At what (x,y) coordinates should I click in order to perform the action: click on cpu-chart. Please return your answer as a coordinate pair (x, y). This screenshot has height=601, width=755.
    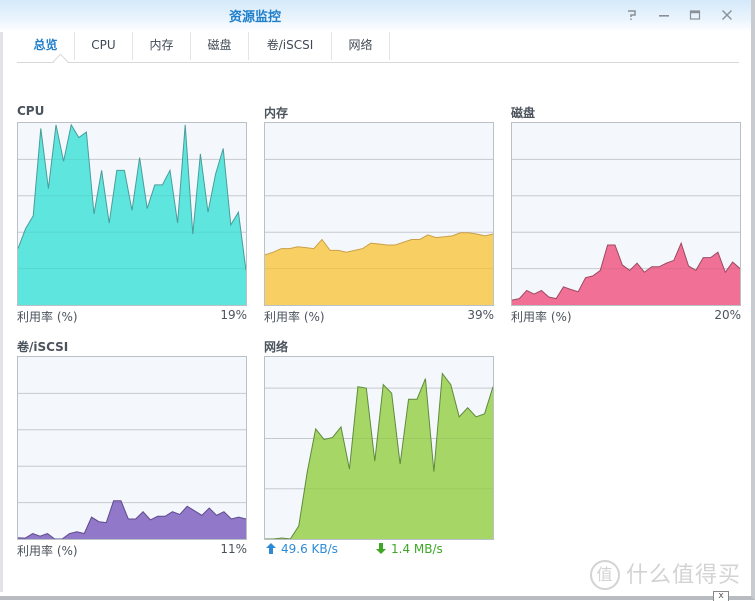
    Looking at the image, I should click on (132, 214).